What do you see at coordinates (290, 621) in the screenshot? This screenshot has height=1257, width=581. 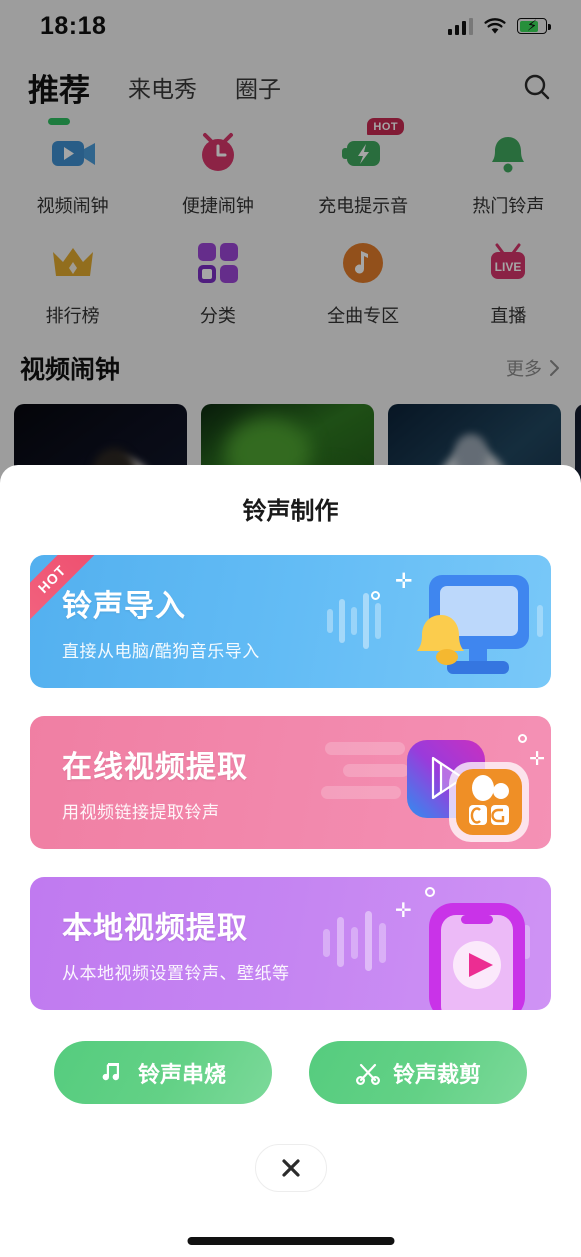 I see `feature-card-ringtone-import: HOT 铃声导入 直接从电脑/酷狗音乐导入 ✛` at bounding box center [290, 621].